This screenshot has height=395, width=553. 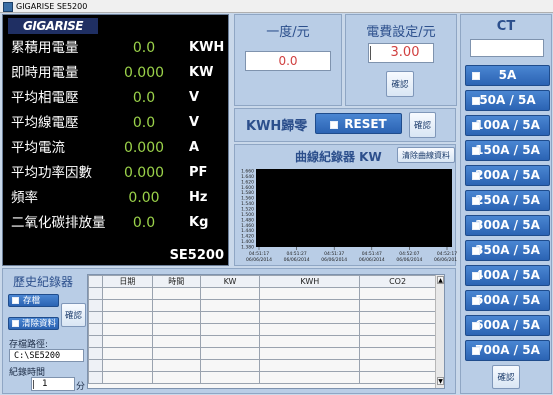 I want to click on meter-row: 累積用電量 0.0 KWH, so click(x=116, y=48).